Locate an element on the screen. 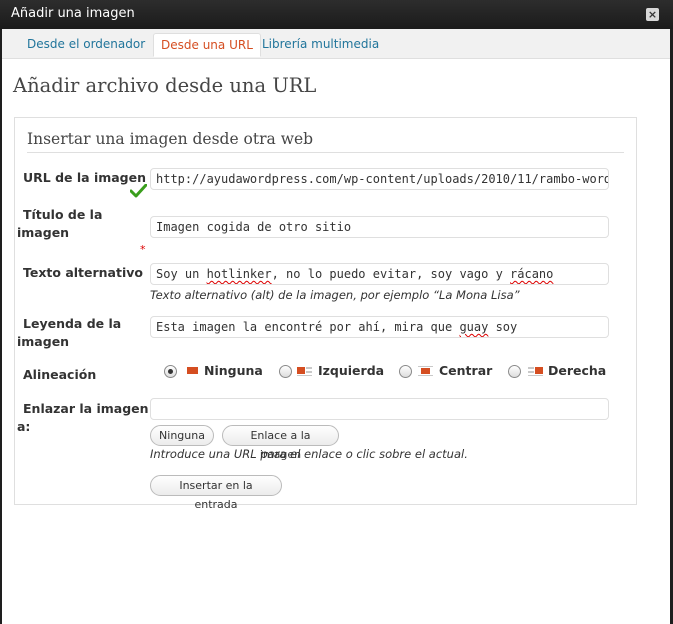 Image resolution: width=673 pixels, height=624 pixels. tab-from-computer: Desde el ordenador is located at coordinates (86, 45).